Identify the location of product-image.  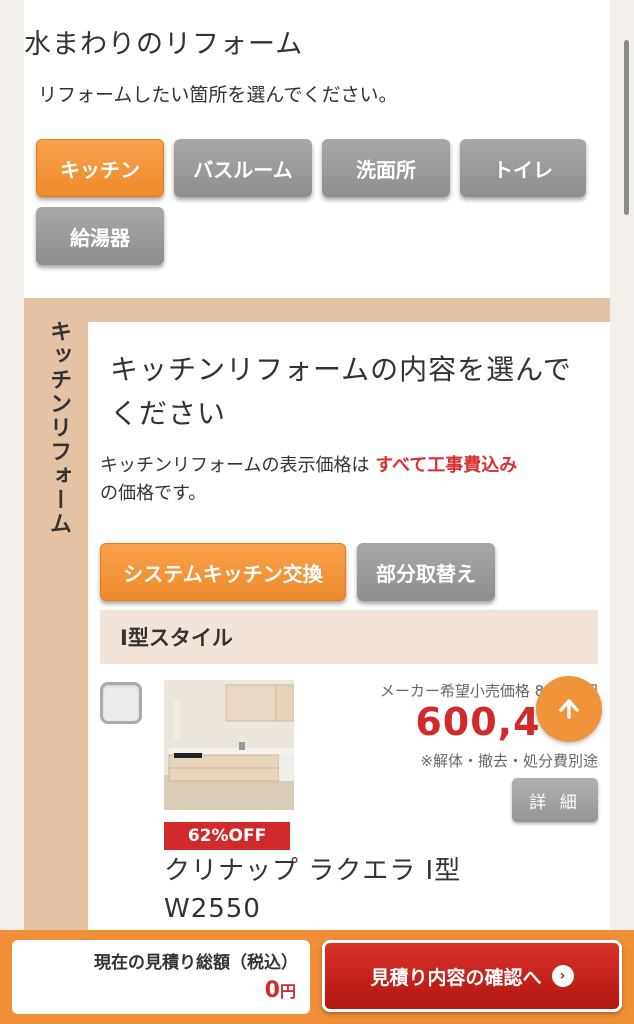
(229, 745).